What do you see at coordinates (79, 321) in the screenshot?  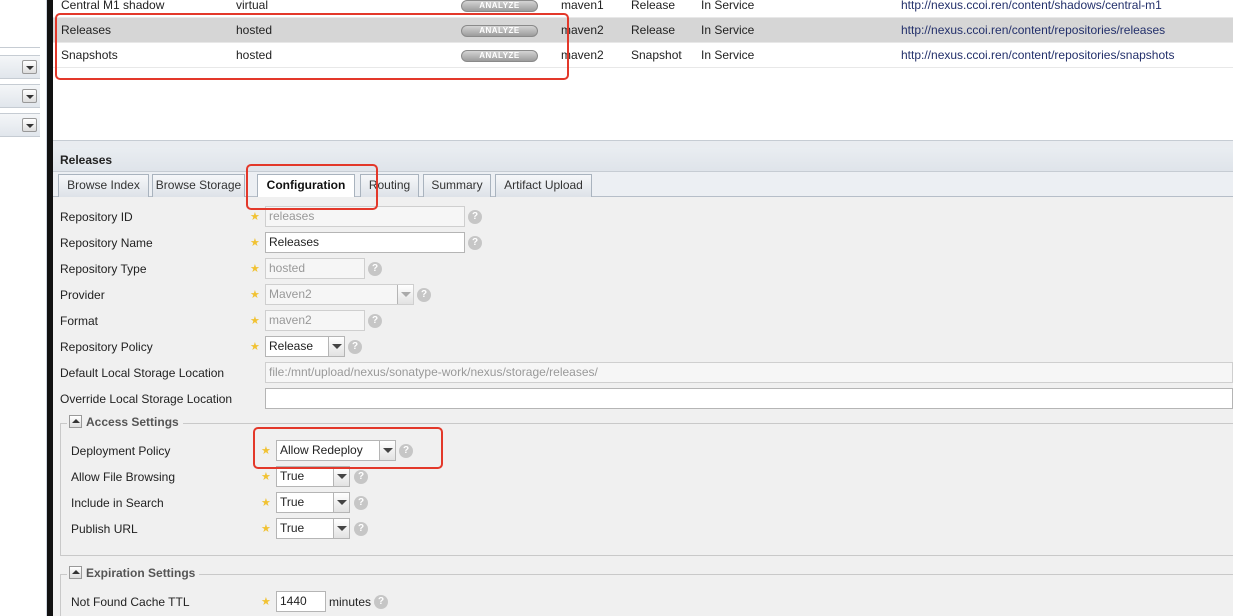 I see `format-label: Format` at bounding box center [79, 321].